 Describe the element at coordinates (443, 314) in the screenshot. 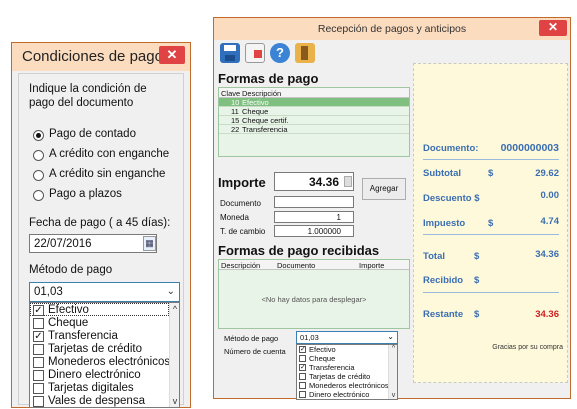

I see `restante-label: Restante` at that location.